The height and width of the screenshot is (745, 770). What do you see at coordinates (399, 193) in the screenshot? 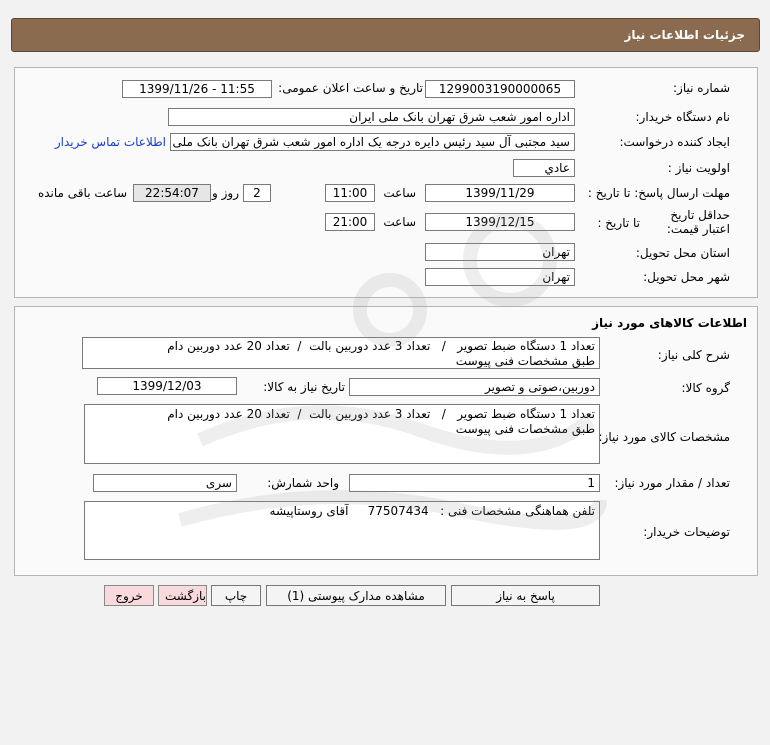
I see `reply-time-label: ساعت` at bounding box center [399, 193].